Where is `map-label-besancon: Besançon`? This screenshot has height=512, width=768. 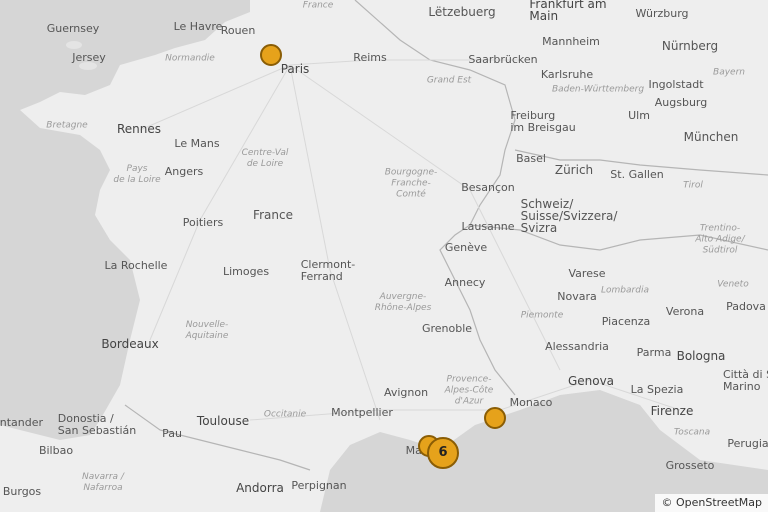 map-label-besancon: Besançon is located at coordinates (488, 187).